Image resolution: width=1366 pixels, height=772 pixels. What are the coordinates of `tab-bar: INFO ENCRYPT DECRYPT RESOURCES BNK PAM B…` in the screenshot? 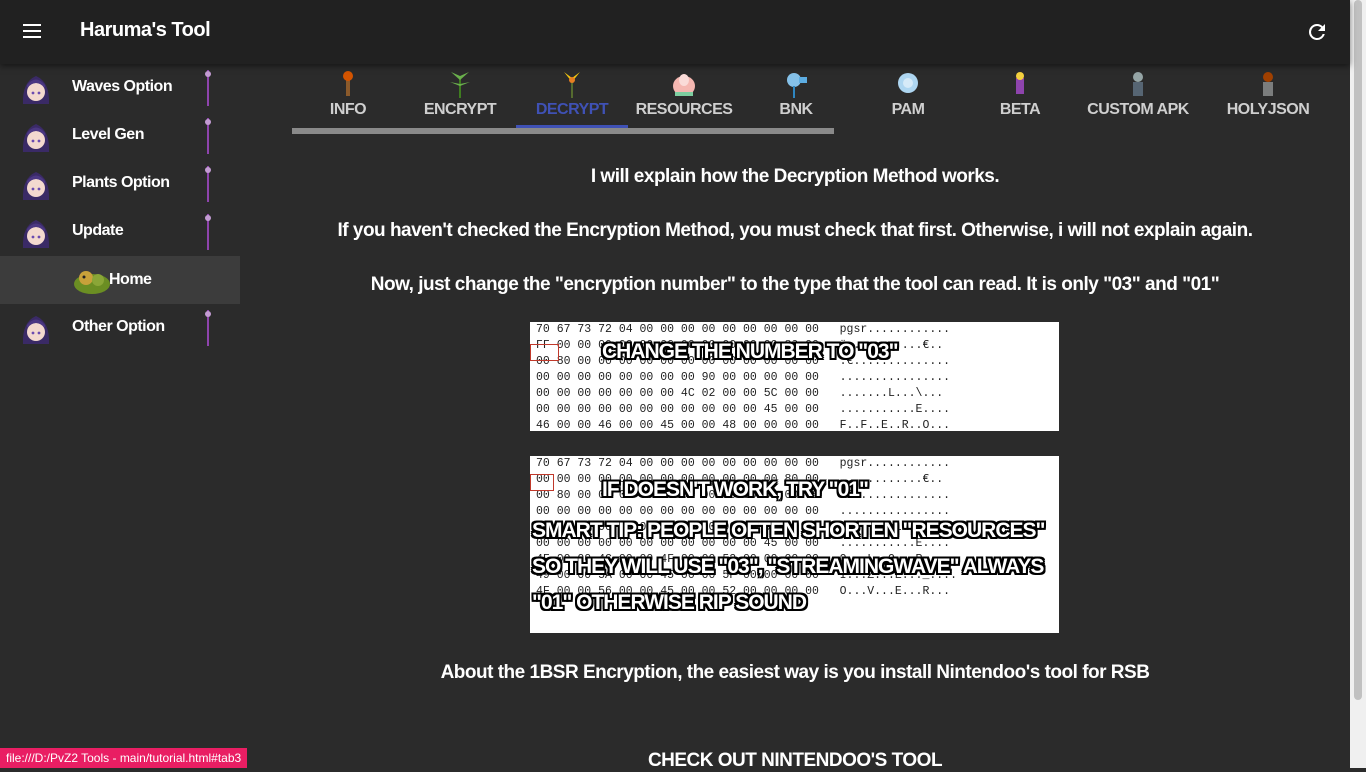 It's located at (802, 96).